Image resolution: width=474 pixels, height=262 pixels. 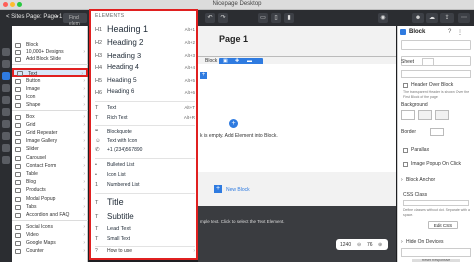 I want to click on device-toggles, so click(x=436, y=252).